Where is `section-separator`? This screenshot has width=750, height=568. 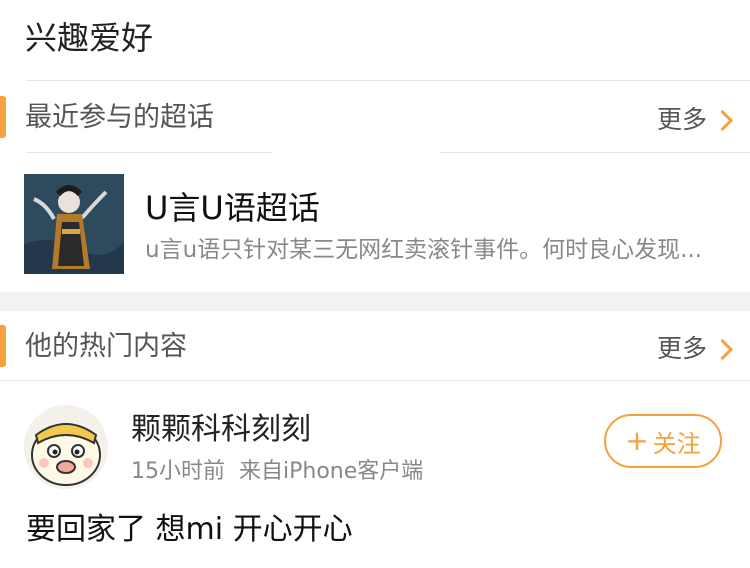 section-separator is located at coordinates (375, 301).